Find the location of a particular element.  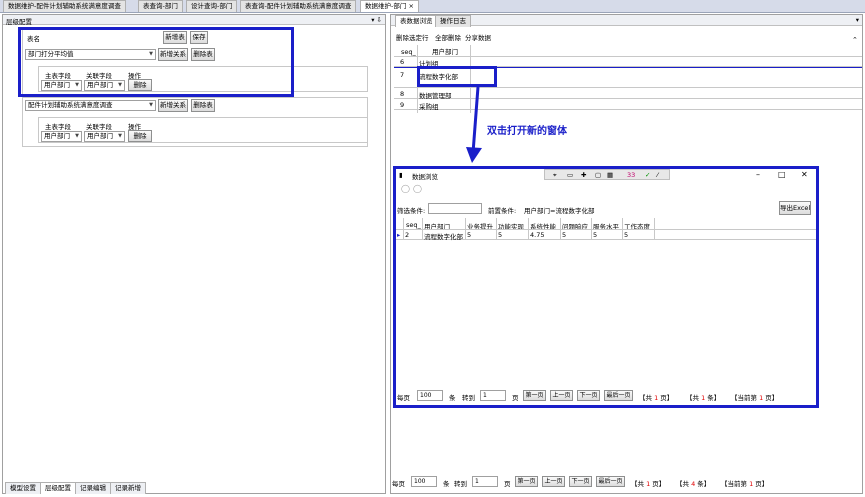

cell-seq: 9 is located at coordinates (402, 105).